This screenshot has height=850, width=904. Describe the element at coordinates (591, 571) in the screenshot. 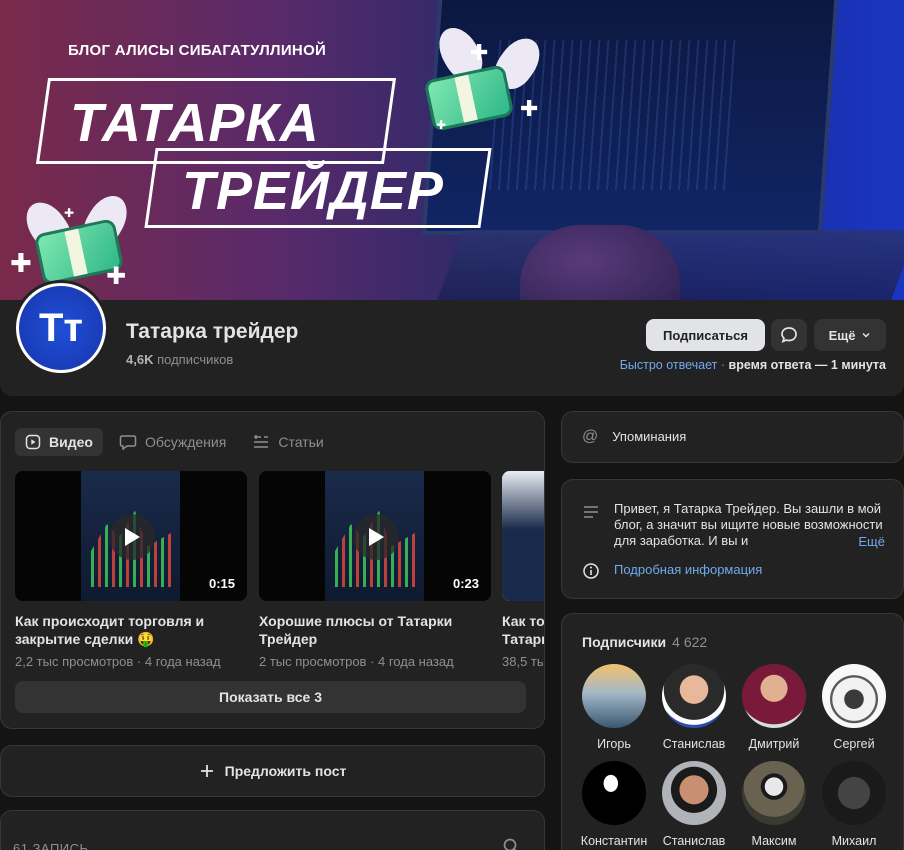

I see `info-icon` at that location.